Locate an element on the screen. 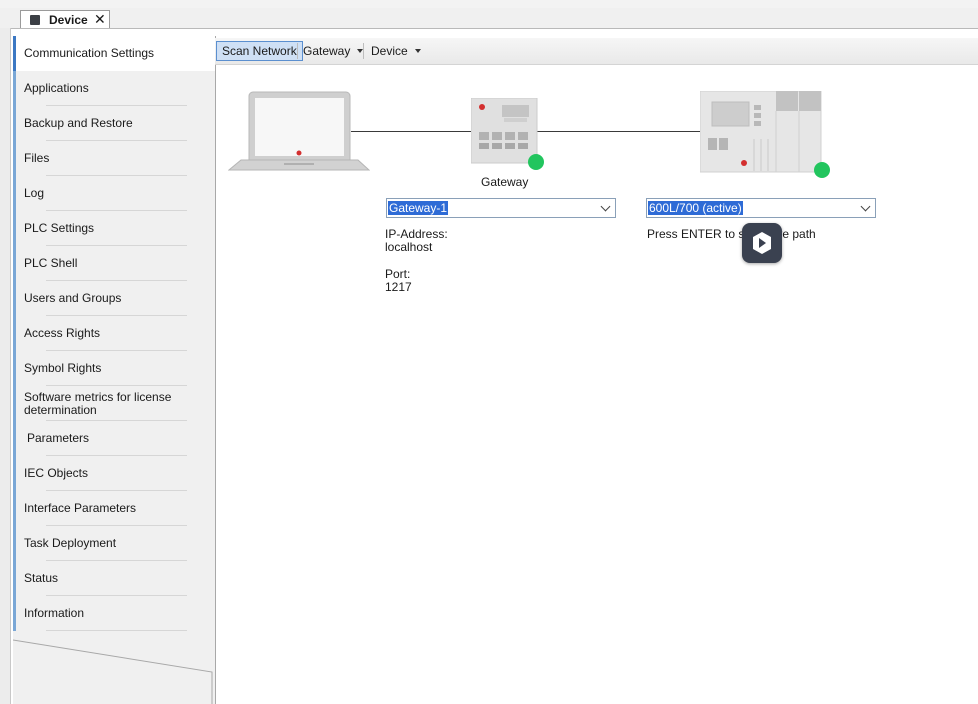 This screenshot has width=978, height=704. laptop-icon is located at coordinates (299, 131).